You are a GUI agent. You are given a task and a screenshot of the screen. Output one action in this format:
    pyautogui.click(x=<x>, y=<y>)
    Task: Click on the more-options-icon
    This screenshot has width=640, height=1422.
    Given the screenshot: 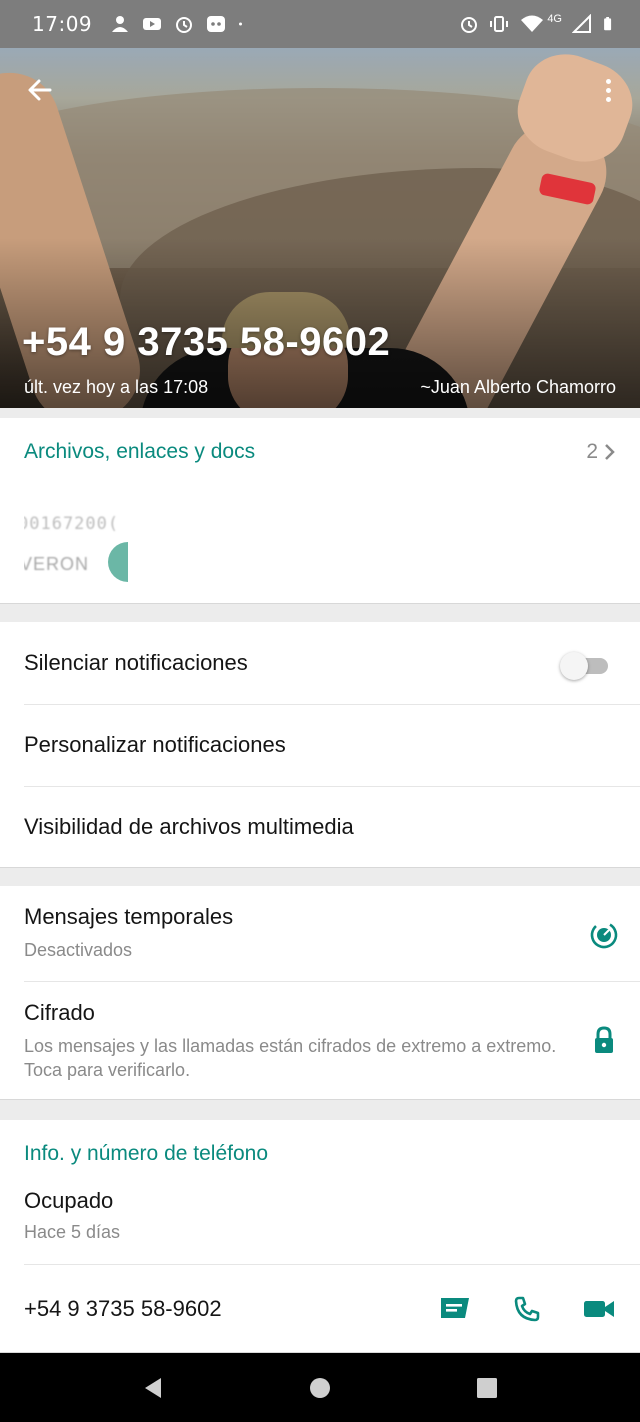 What is the action you would take?
    pyautogui.click(x=608, y=90)
    